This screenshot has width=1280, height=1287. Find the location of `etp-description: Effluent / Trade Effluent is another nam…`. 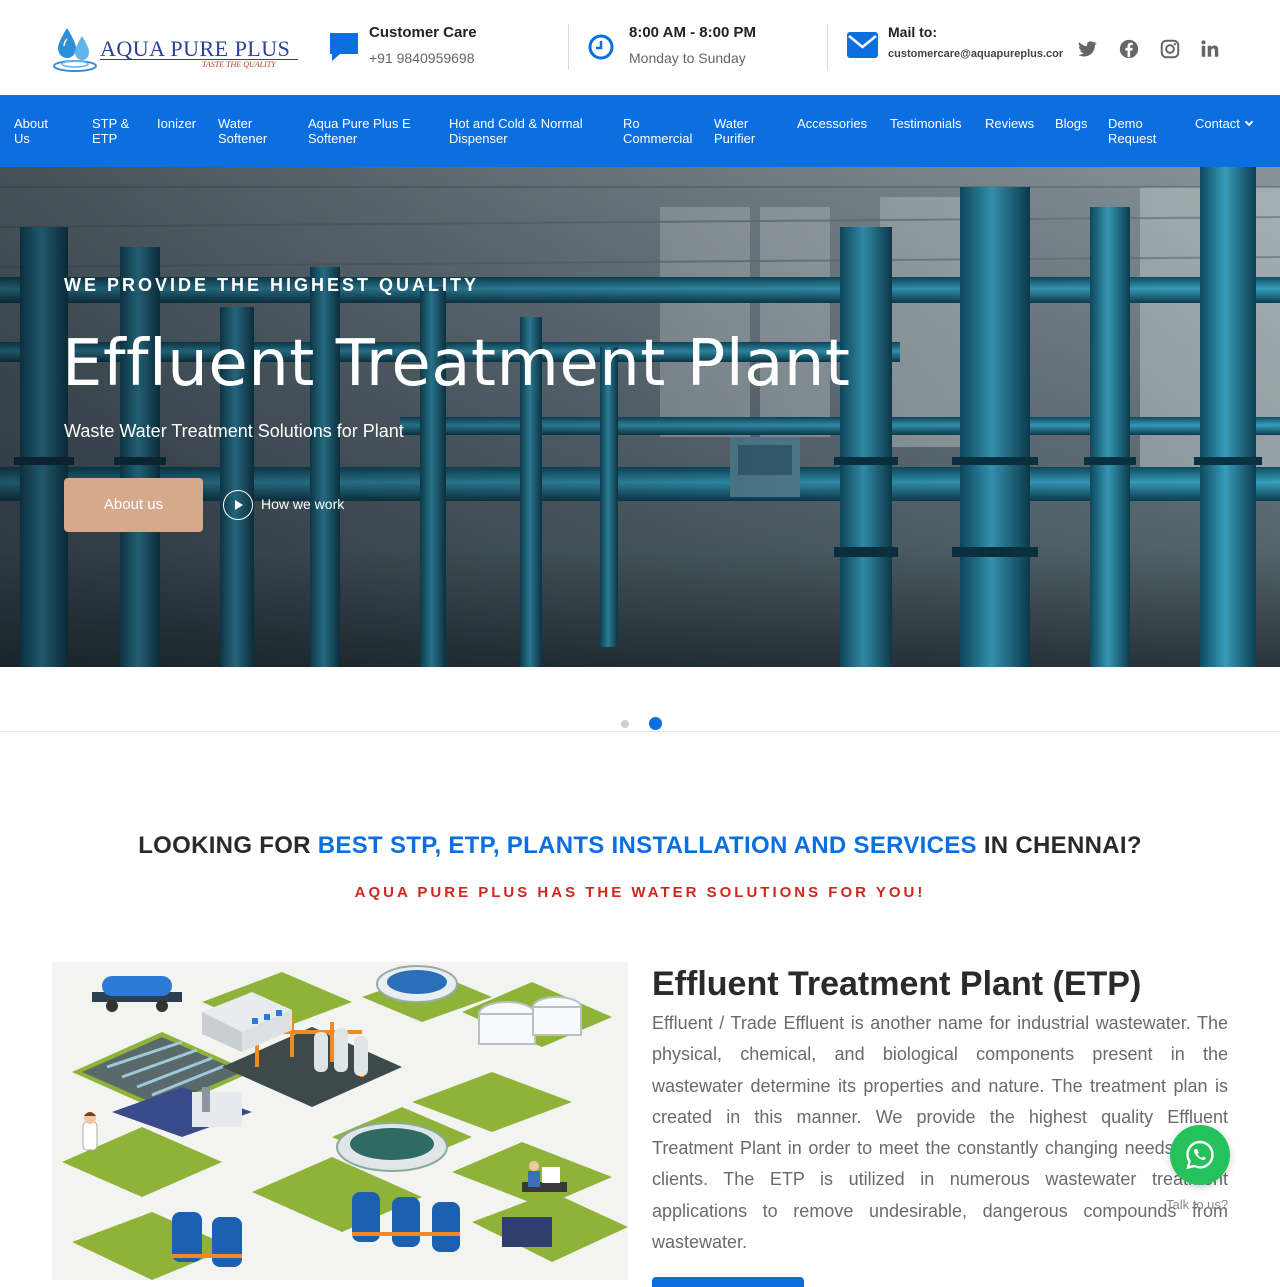

etp-description: Effluent / Trade Effluent is another nam… is located at coordinates (940, 1133).